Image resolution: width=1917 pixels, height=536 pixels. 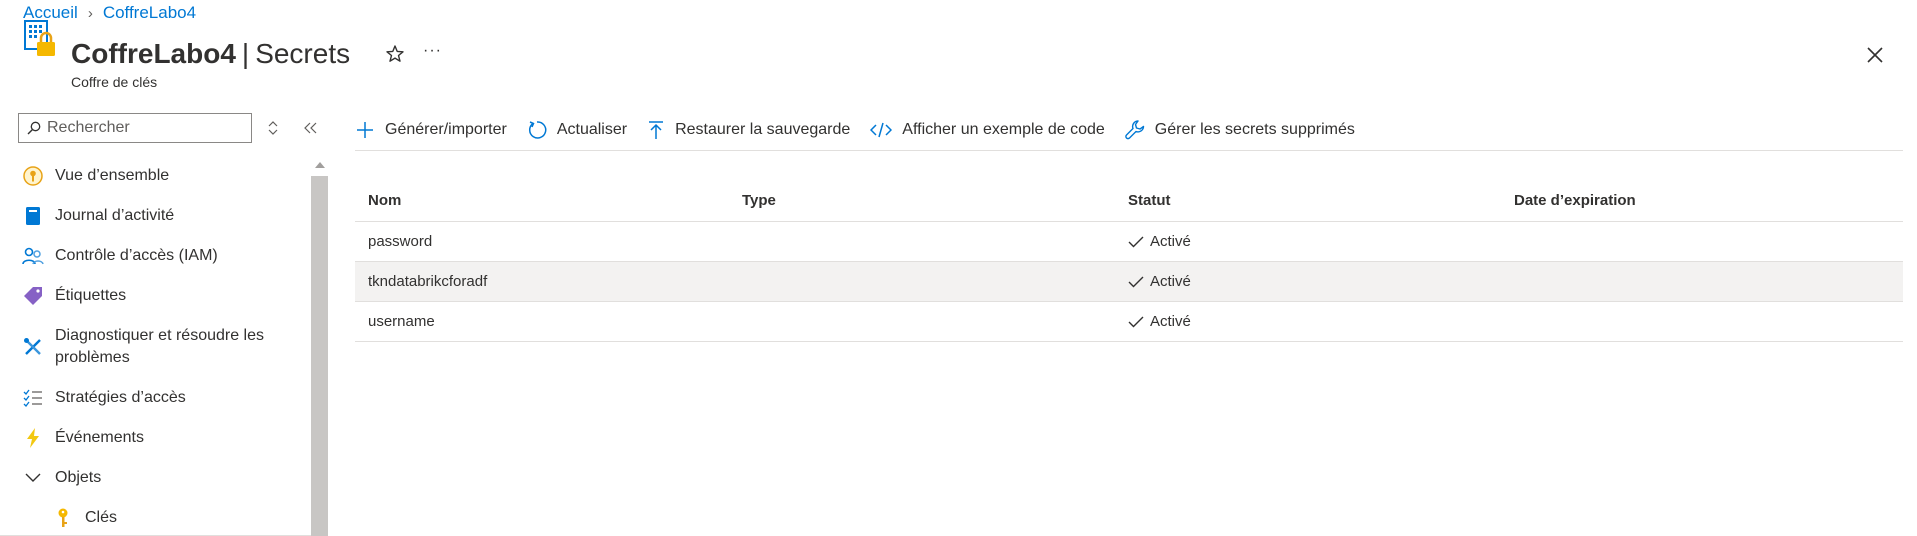 I want to click on column-header-type: Type, so click(x=935, y=200).